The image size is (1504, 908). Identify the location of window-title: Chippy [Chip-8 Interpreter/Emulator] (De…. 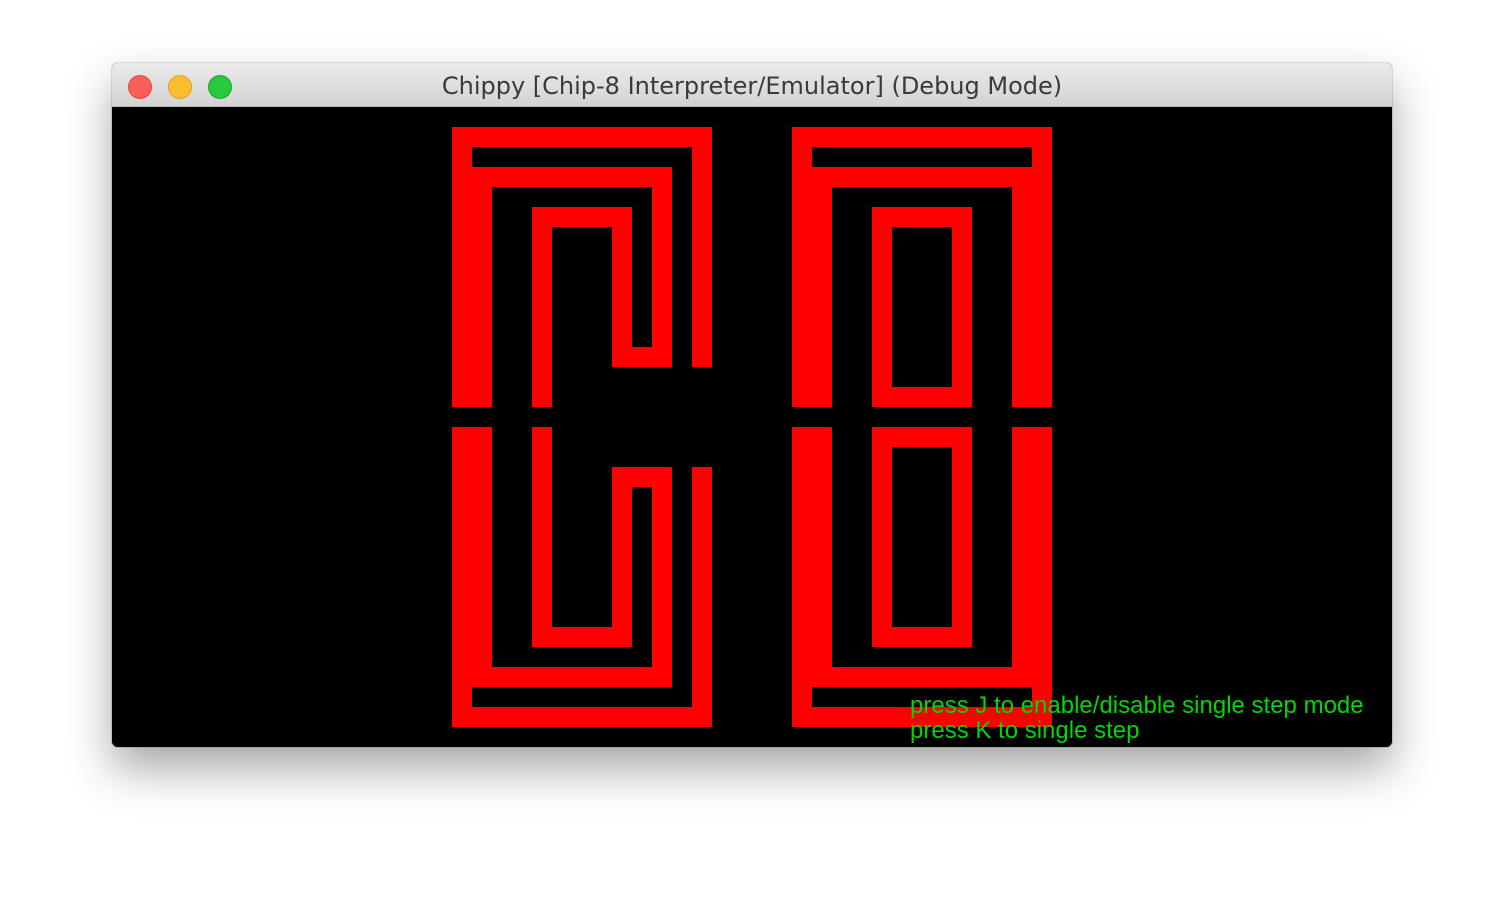
(752, 86).